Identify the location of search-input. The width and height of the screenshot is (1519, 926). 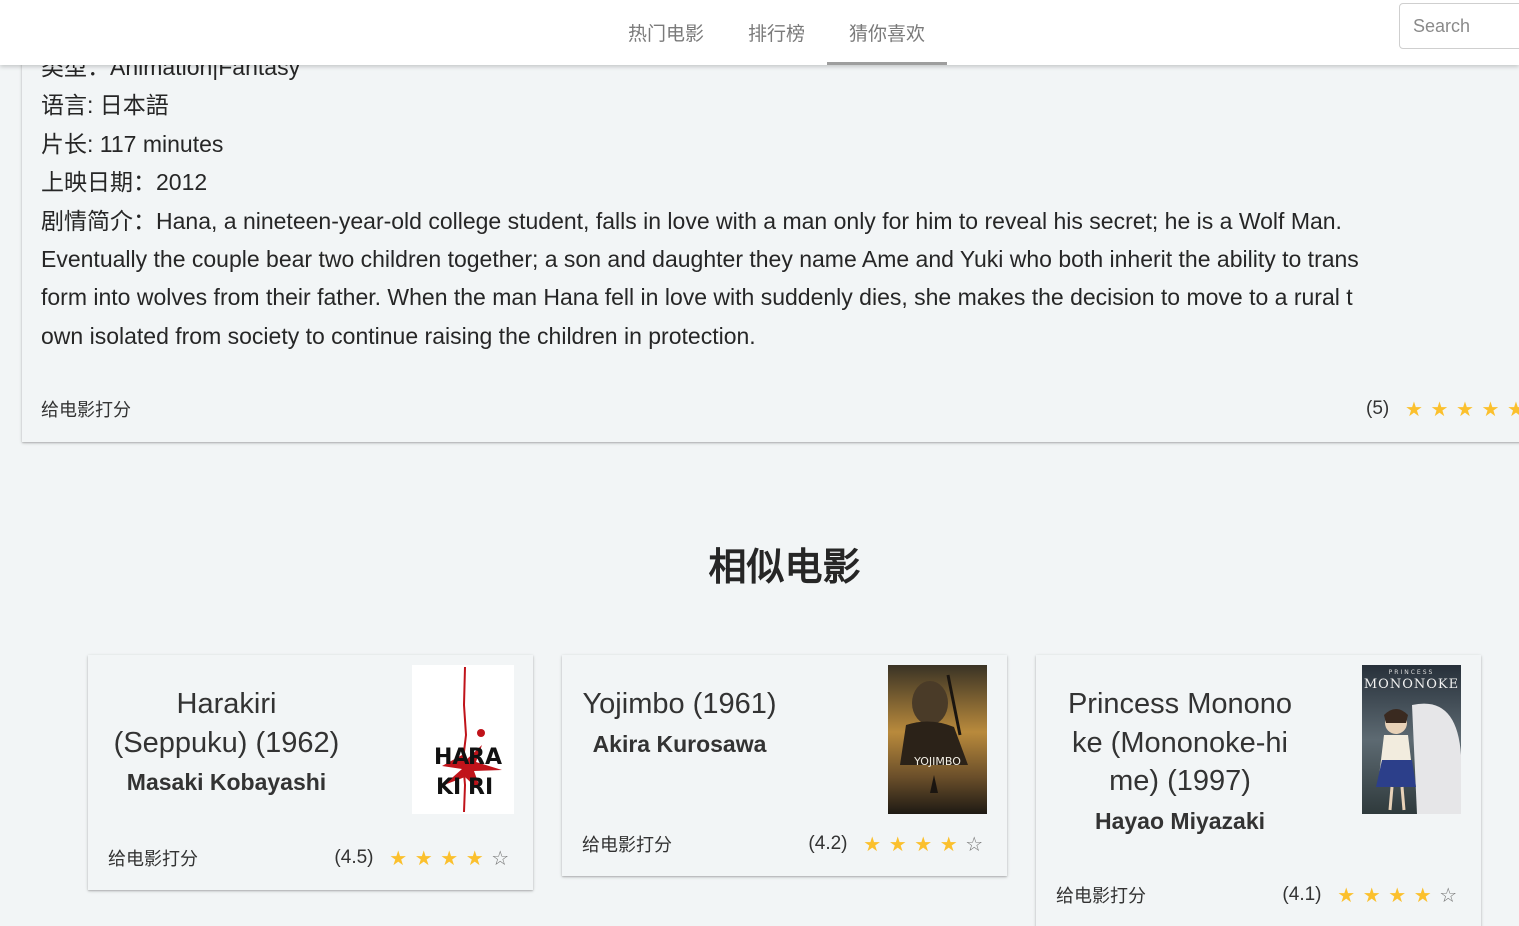
(1459, 26).